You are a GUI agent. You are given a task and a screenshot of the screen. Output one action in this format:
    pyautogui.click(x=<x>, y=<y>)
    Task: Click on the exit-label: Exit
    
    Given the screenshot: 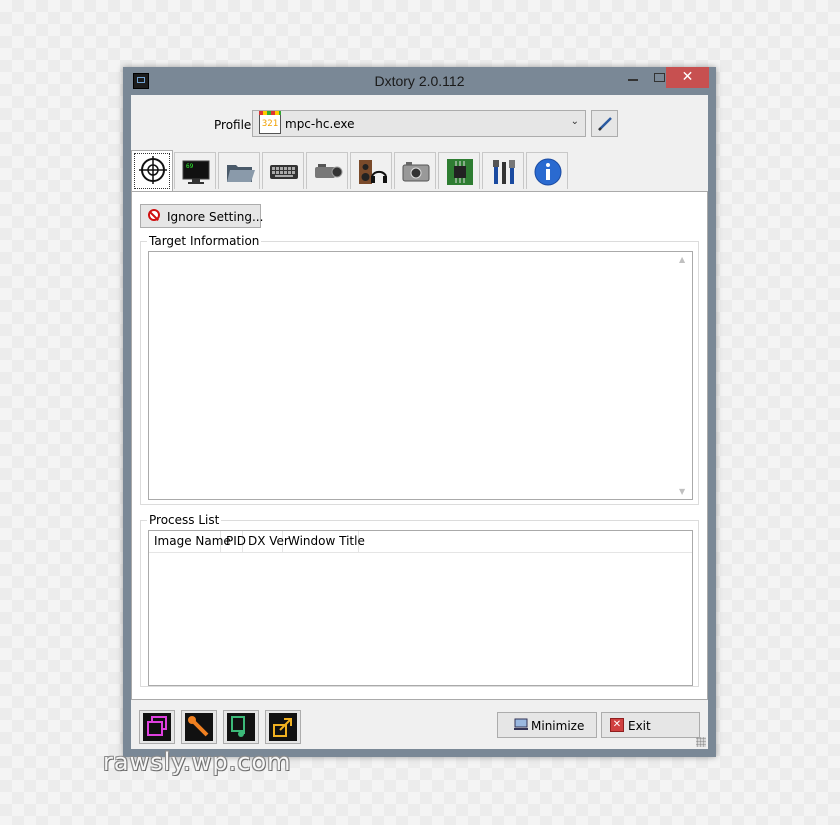 What is the action you would take?
    pyautogui.click(x=639, y=726)
    